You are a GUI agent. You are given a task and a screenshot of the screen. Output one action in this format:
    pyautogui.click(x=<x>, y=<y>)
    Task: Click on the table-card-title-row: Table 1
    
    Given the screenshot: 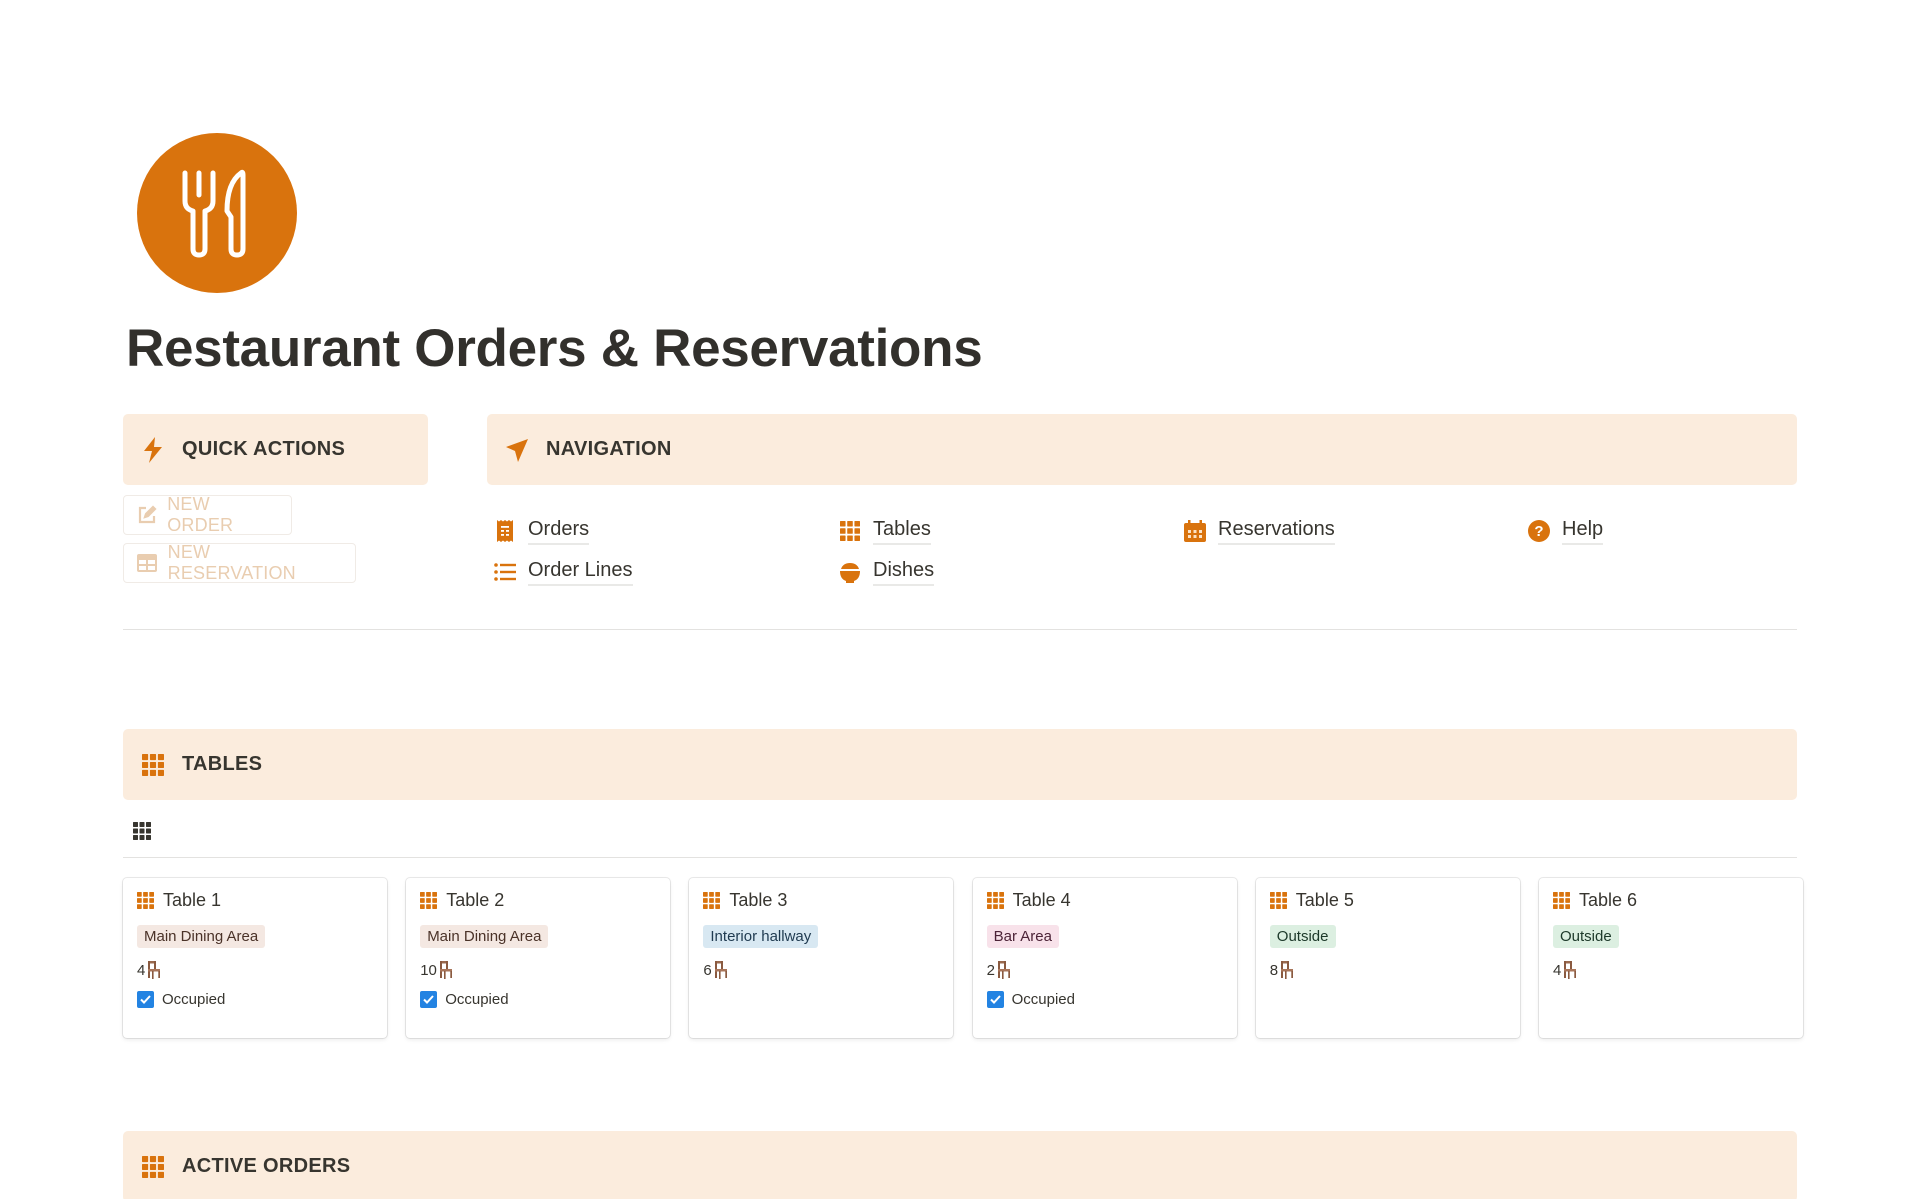 What is the action you would take?
    pyautogui.click(x=179, y=900)
    